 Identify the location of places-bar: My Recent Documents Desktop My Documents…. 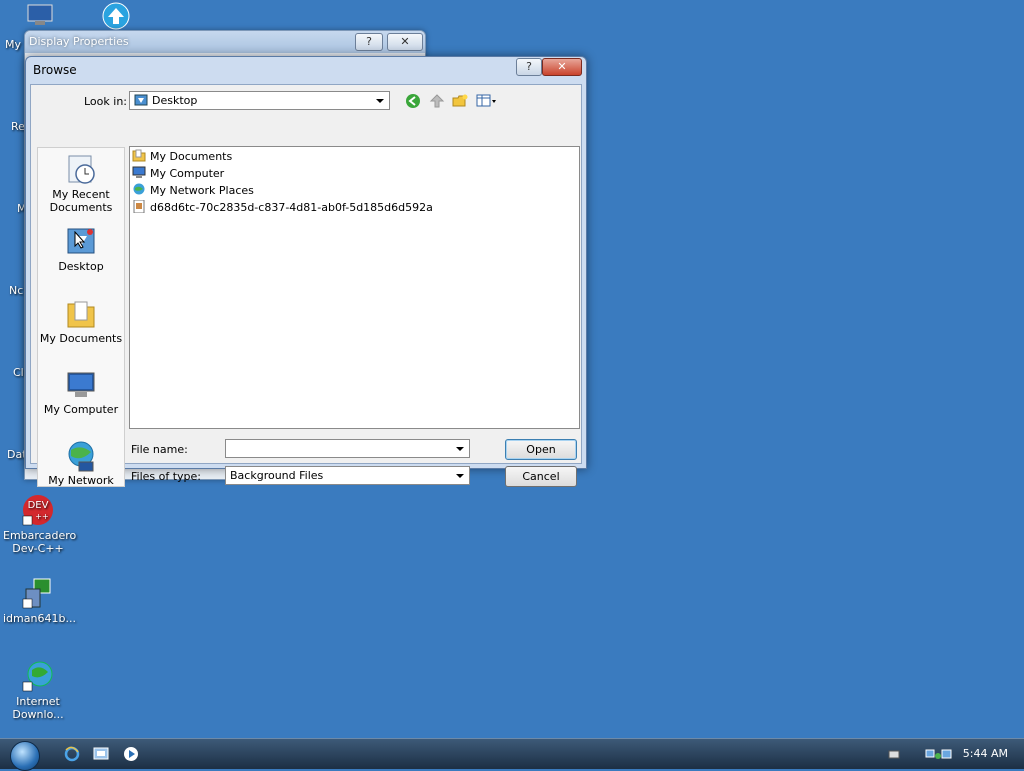
(81, 317).